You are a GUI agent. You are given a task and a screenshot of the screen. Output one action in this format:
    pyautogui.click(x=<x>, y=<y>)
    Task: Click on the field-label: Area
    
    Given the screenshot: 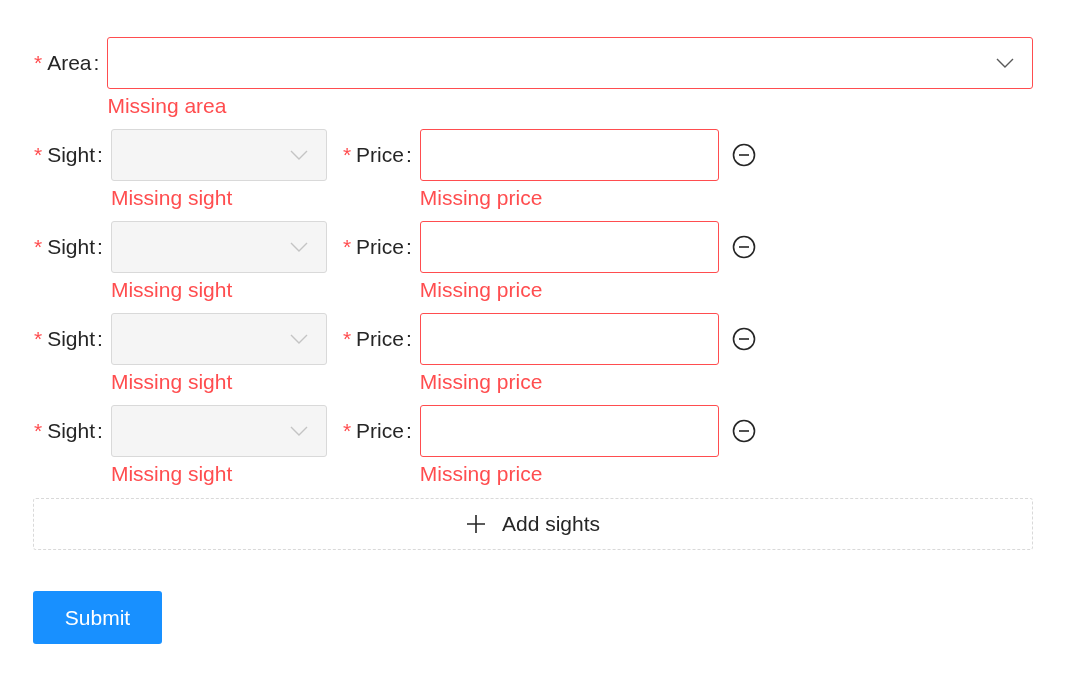 What is the action you would take?
    pyautogui.click(x=69, y=63)
    